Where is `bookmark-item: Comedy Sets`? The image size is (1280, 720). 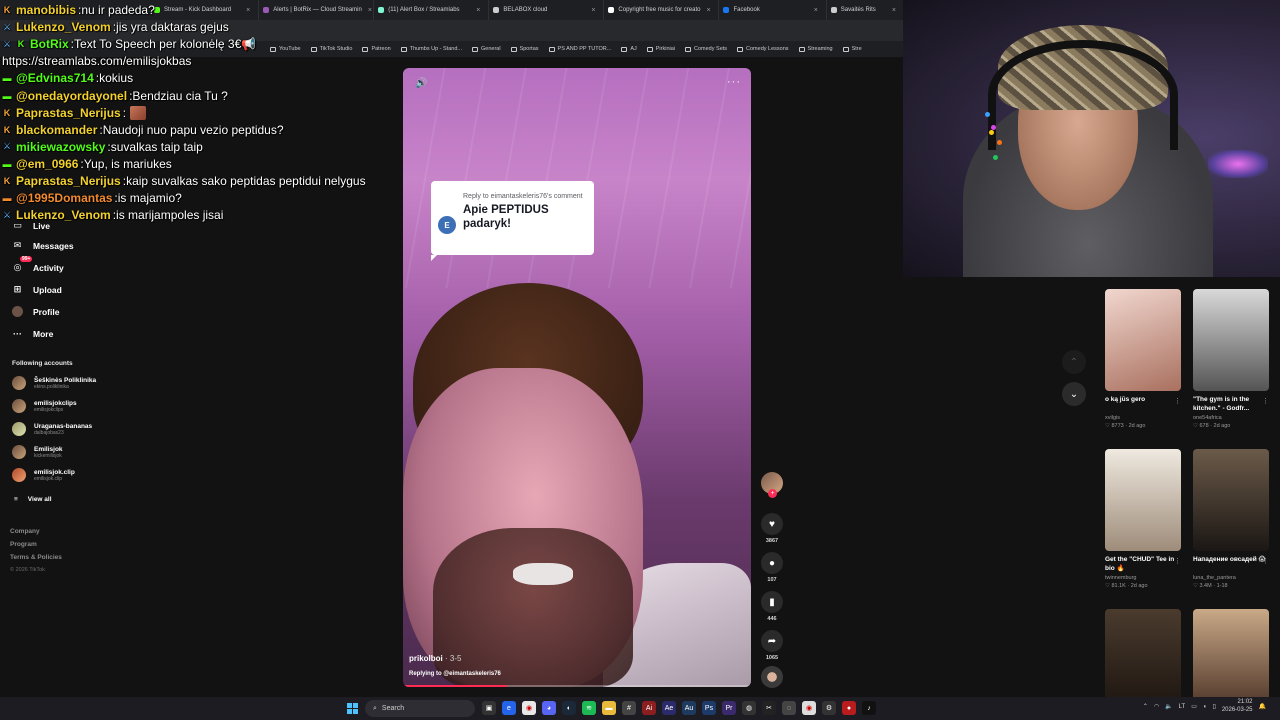 bookmark-item: Comedy Sets is located at coordinates (706, 49).